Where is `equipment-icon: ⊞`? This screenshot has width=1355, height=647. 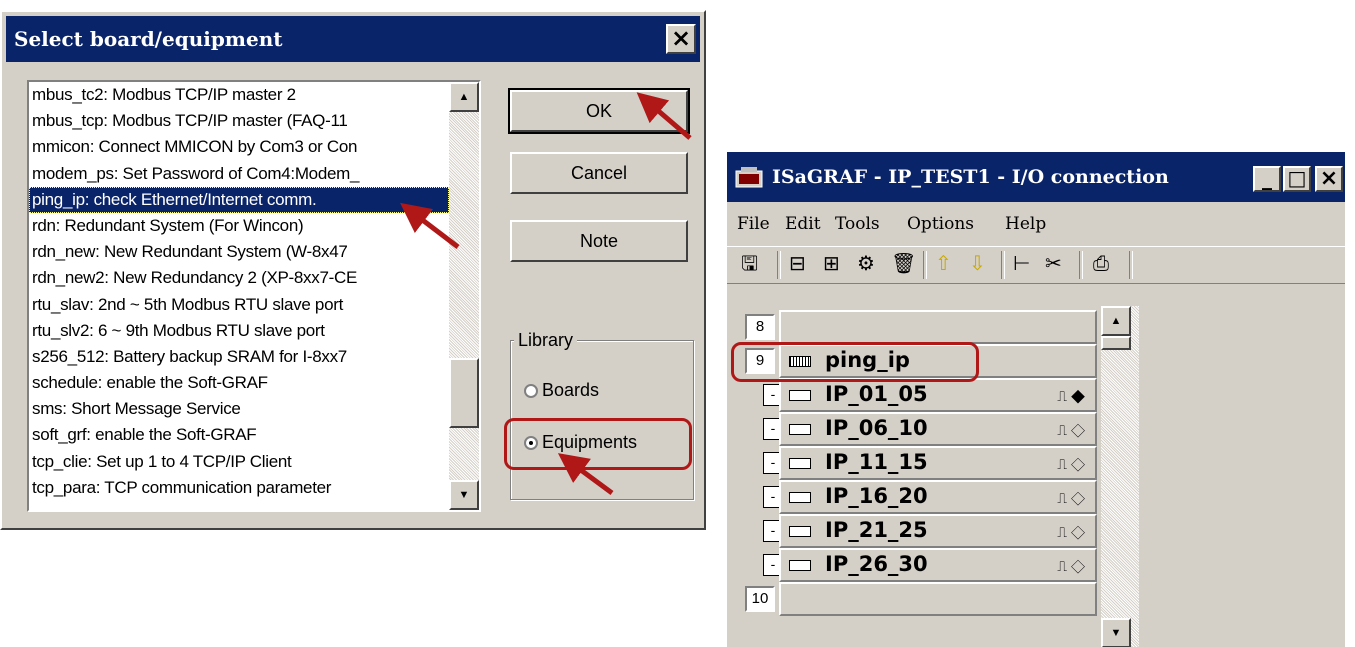 equipment-icon: ⊞ is located at coordinates (831, 264).